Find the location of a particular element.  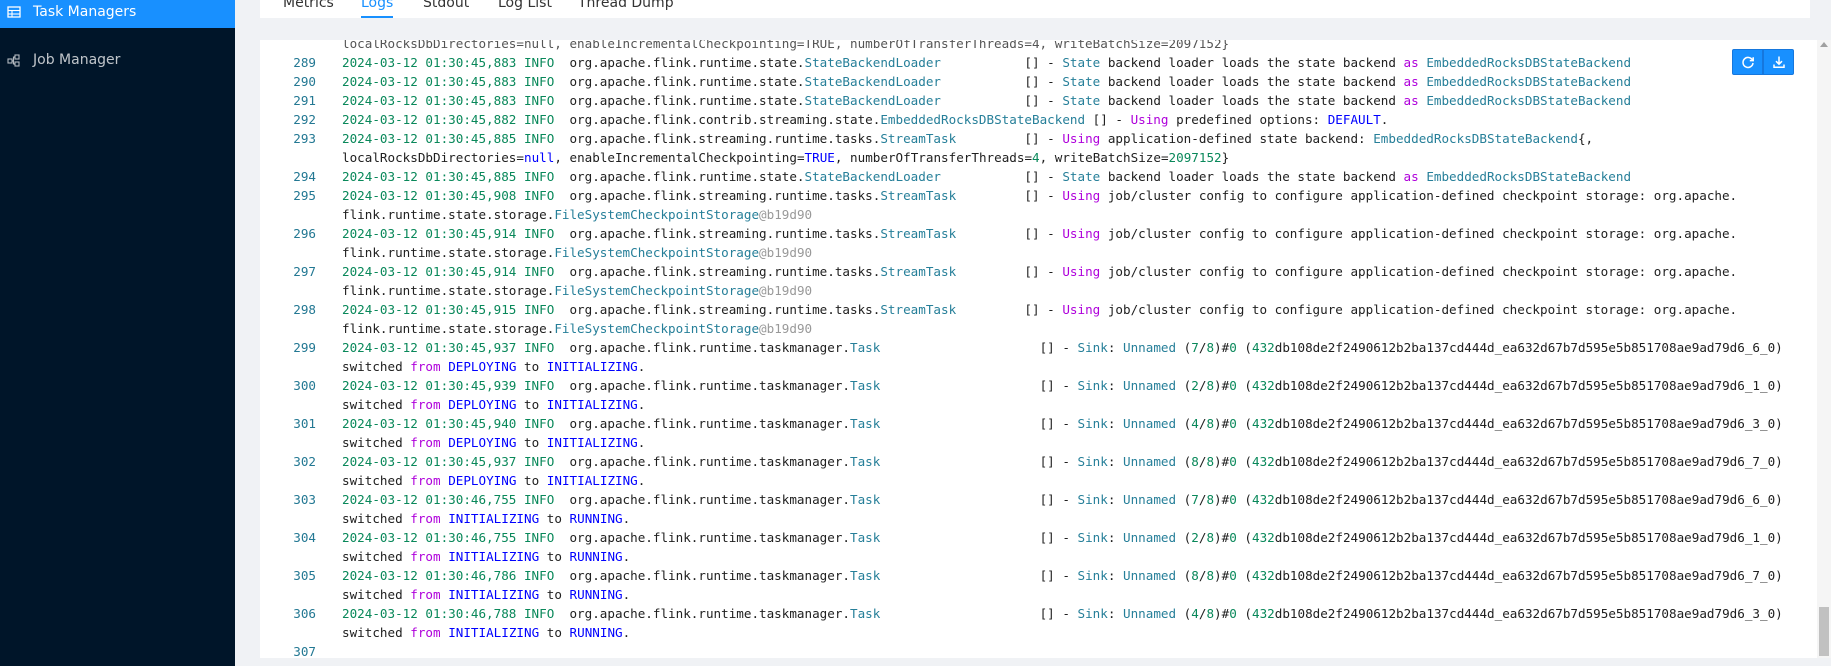

line-number: 306 is located at coordinates (304, 613).